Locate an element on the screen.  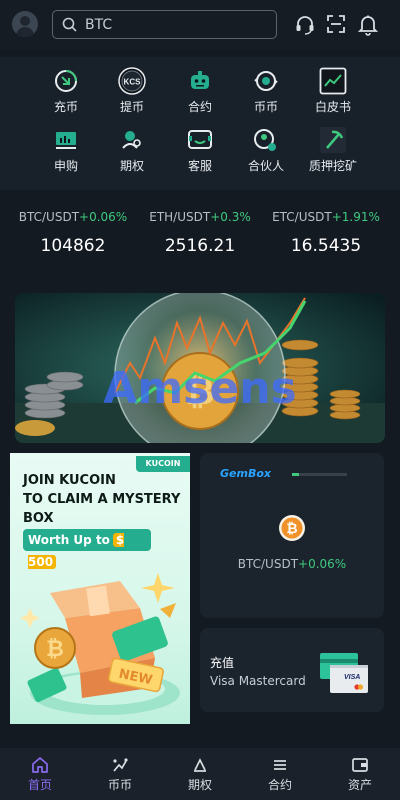
promo-worth: Worth Up to $ 500 is located at coordinates (87, 549).